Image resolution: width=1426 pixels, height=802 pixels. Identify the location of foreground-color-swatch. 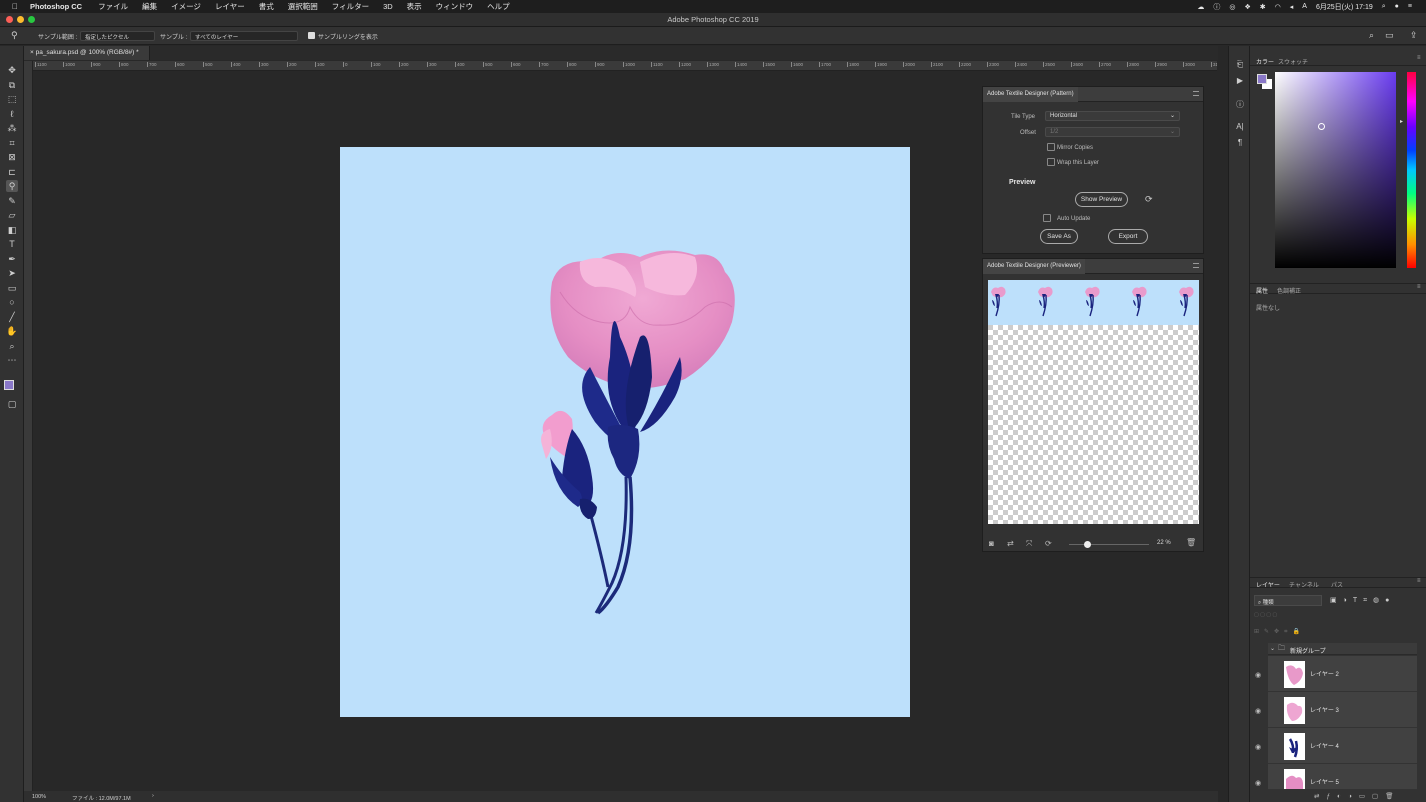
(9, 385).